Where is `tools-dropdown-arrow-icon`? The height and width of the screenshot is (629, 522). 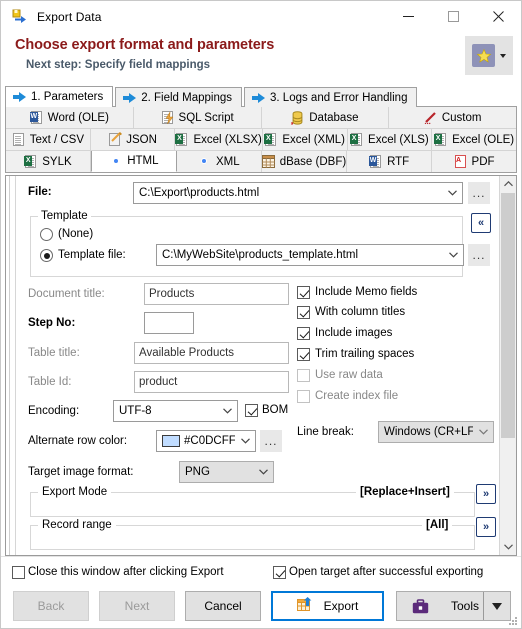 tools-dropdown-arrow-icon is located at coordinates (496, 606).